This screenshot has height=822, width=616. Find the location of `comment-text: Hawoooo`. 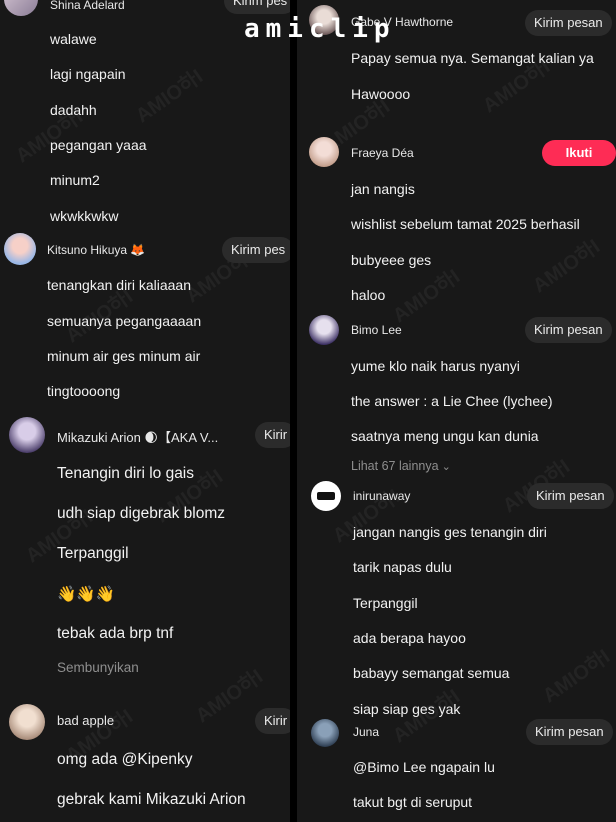

comment-text: Hawoooo is located at coordinates (381, 94).